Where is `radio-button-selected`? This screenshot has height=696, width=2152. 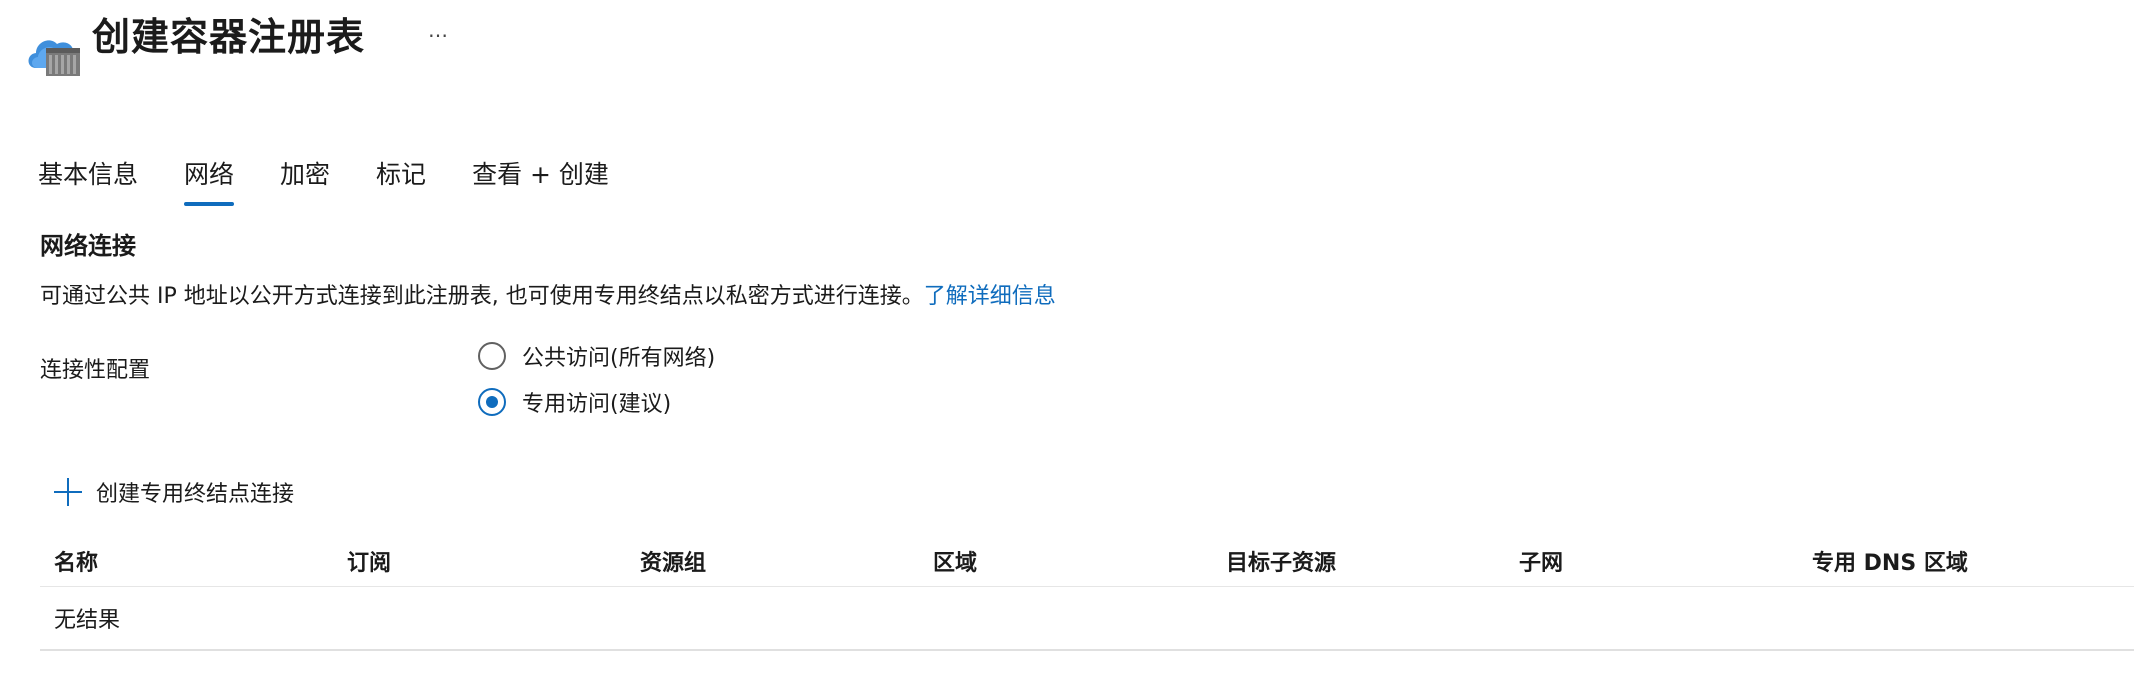 radio-button-selected is located at coordinates (492, 402).